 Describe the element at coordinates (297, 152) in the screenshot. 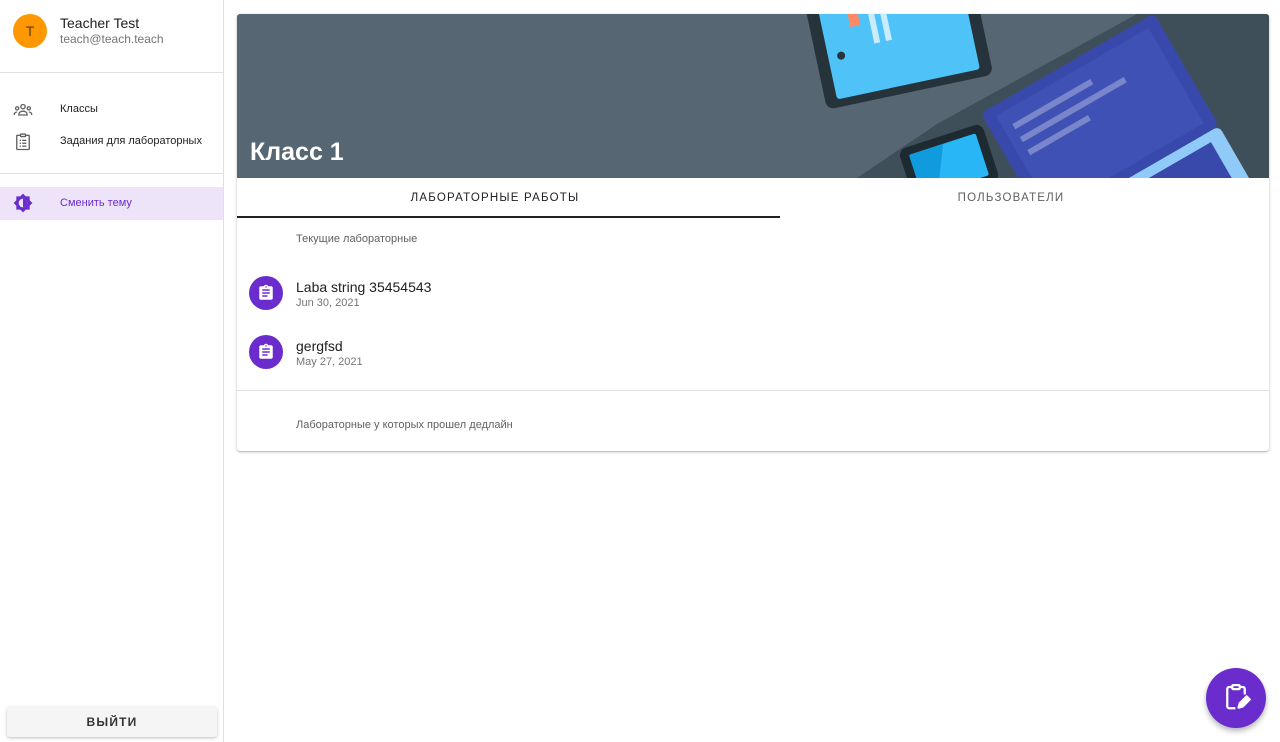

I see `class-title: Класс 1` at that location.